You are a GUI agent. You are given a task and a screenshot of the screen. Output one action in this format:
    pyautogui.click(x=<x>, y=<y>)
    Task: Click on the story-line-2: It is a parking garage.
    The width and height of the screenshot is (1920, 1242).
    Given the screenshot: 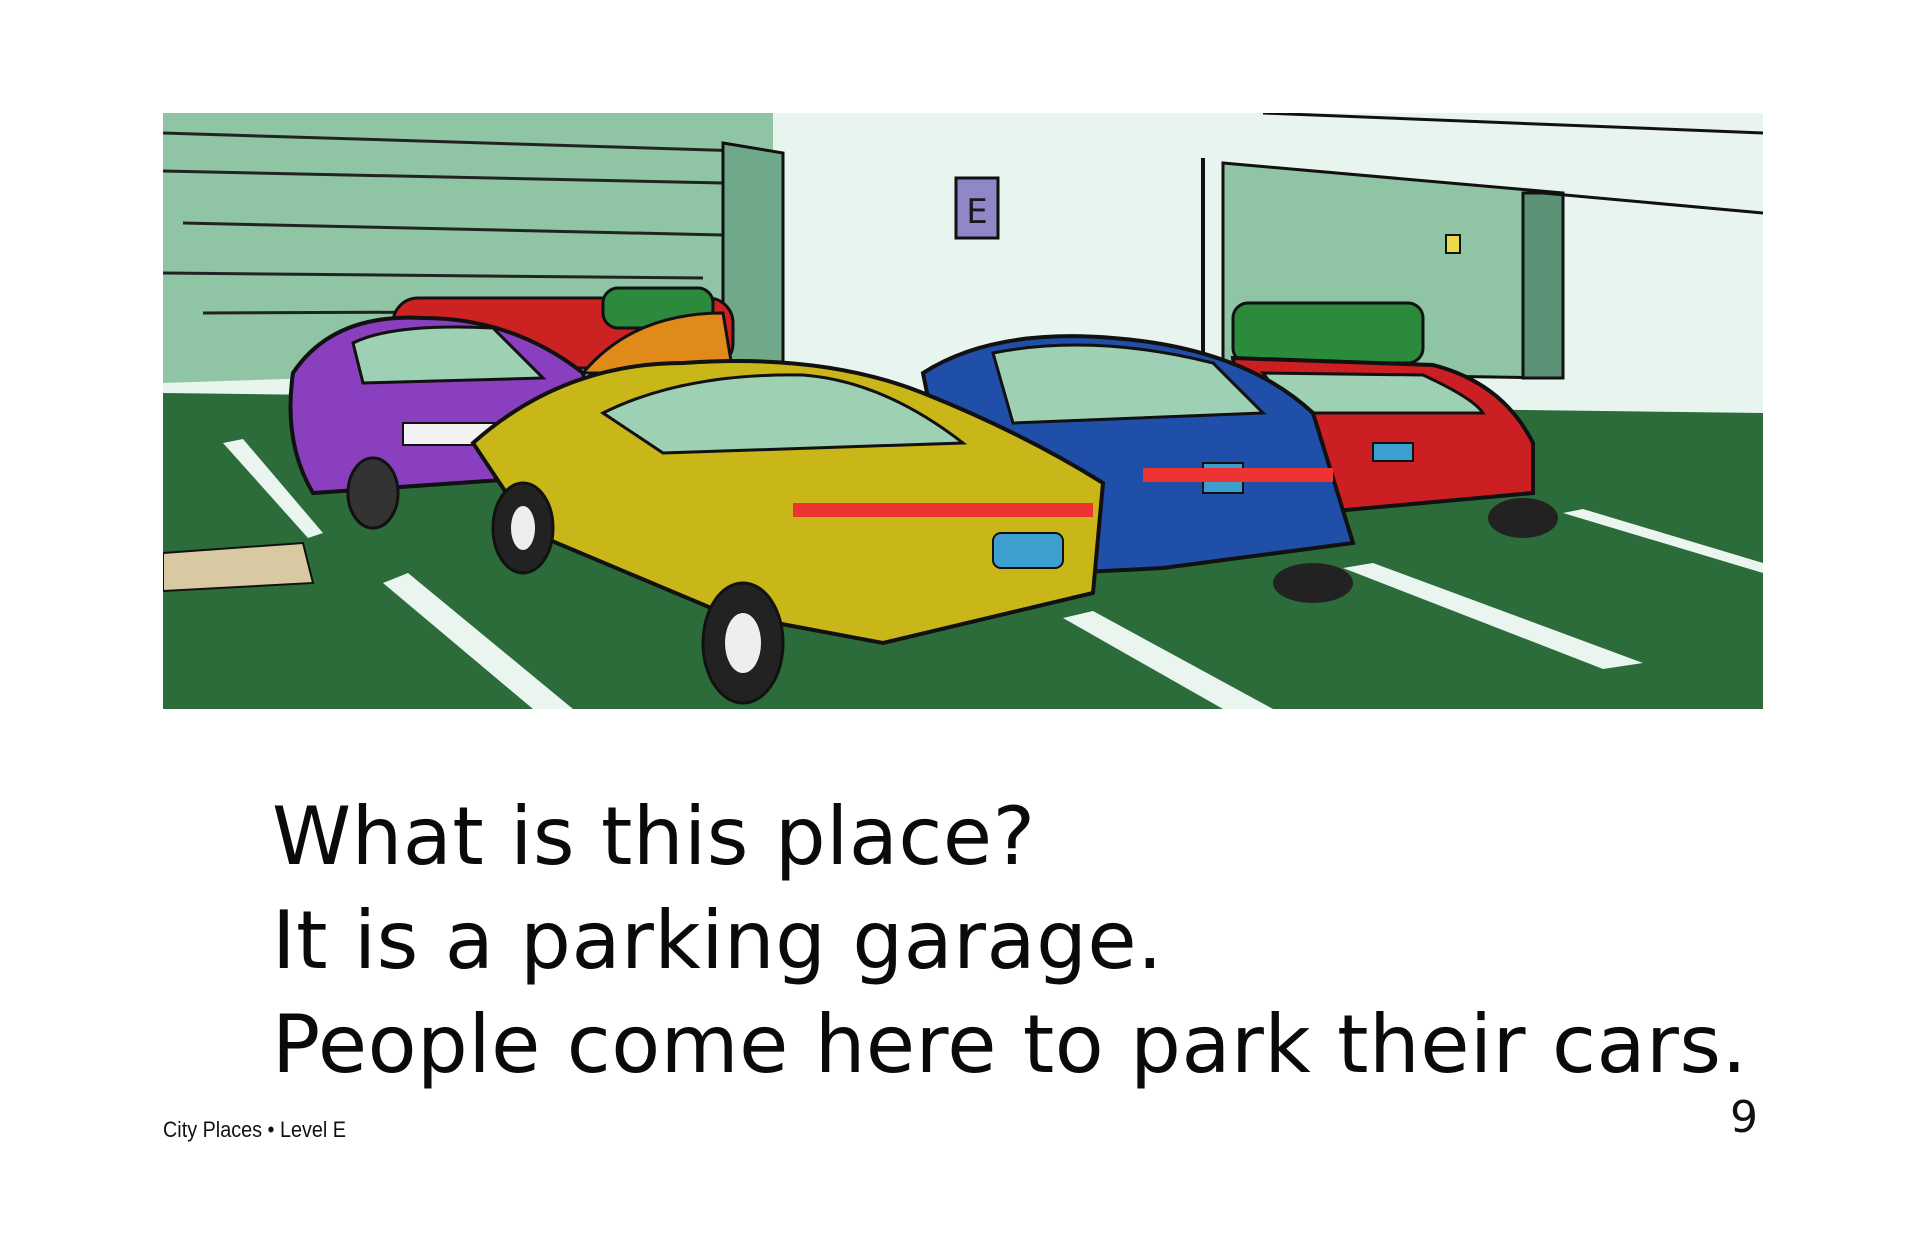 What is the action you would take?
    pyautogui.click(x=717, y=940)
    